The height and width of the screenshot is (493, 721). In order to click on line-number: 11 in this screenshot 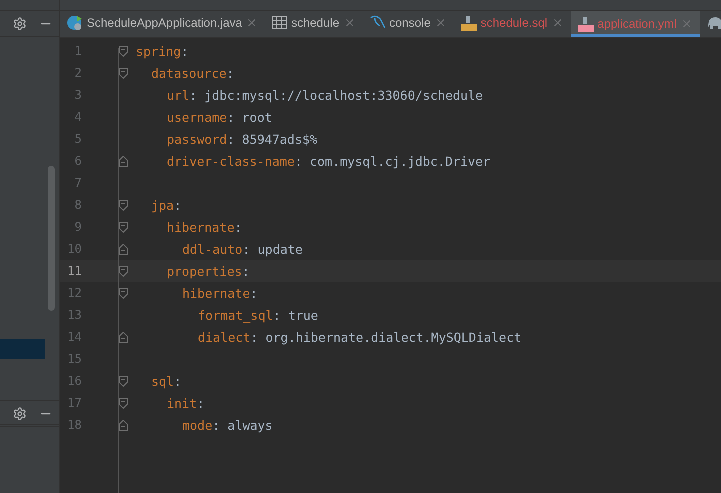, I will do `click(74, 271)`.